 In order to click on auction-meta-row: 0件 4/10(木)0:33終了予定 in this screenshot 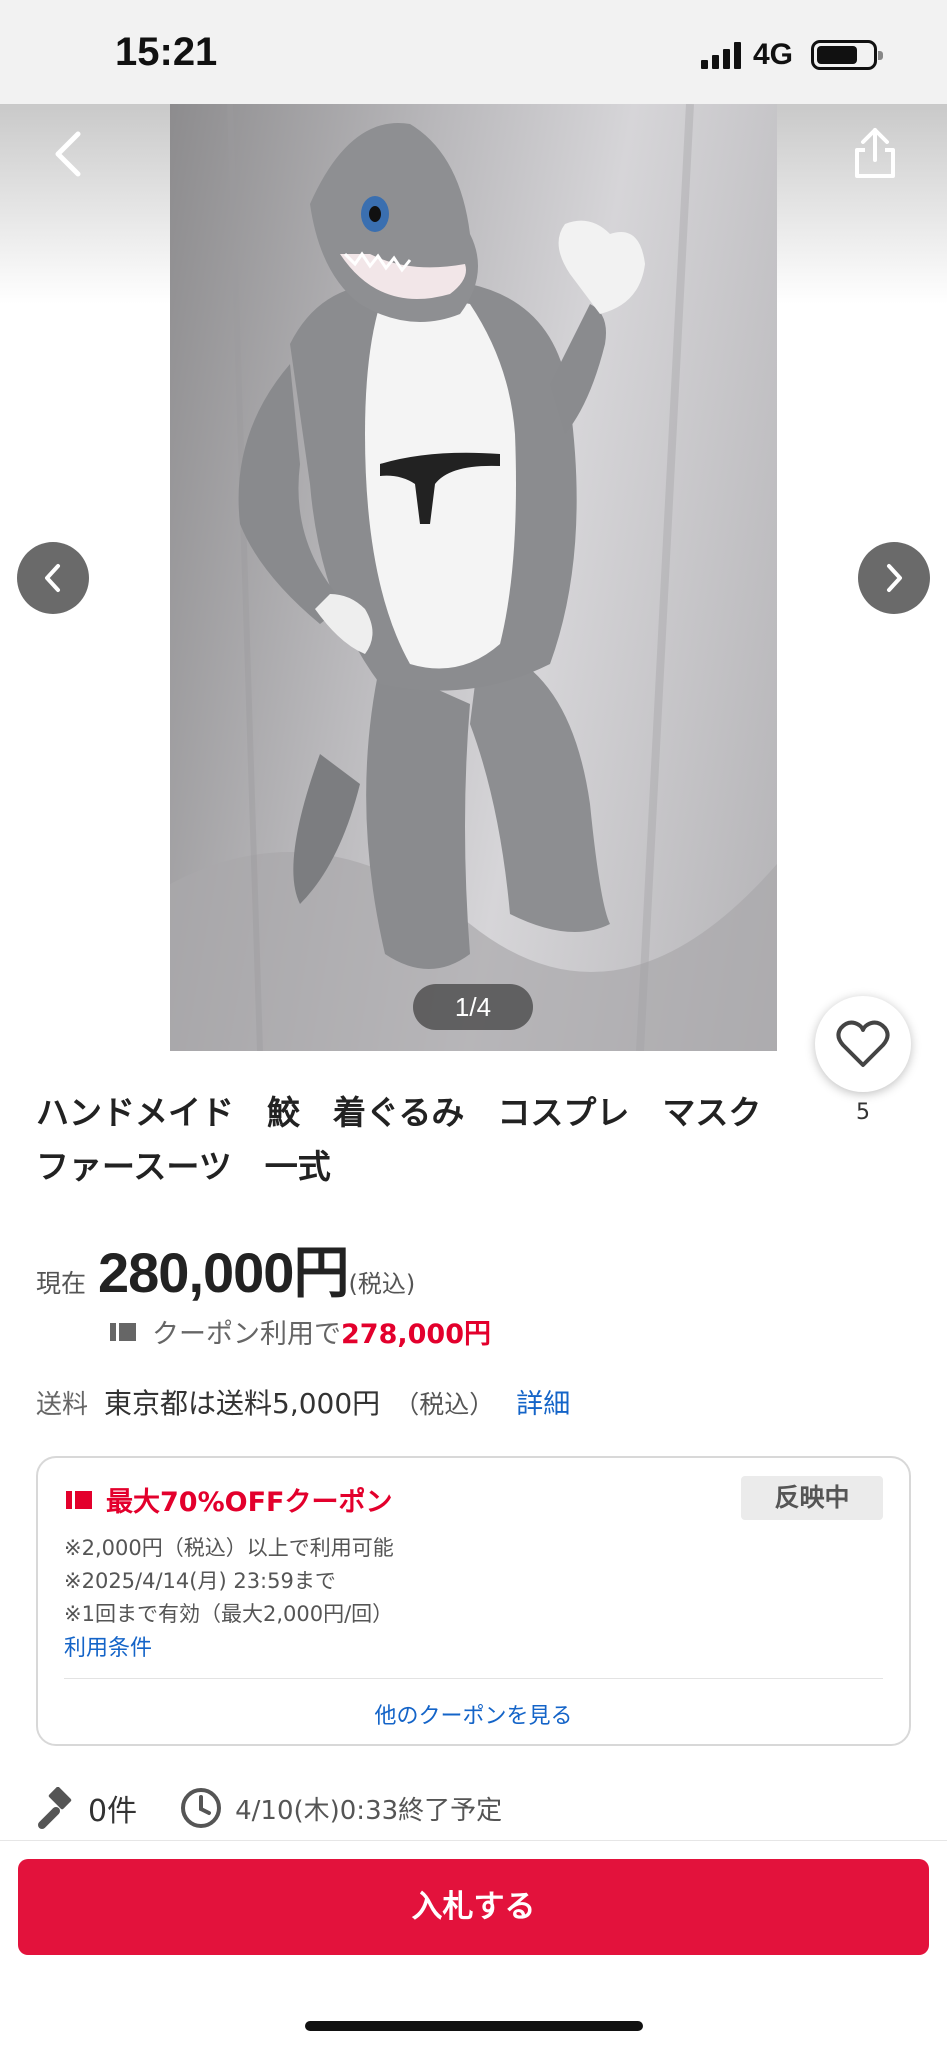, I will do `click(269, 1808)`.